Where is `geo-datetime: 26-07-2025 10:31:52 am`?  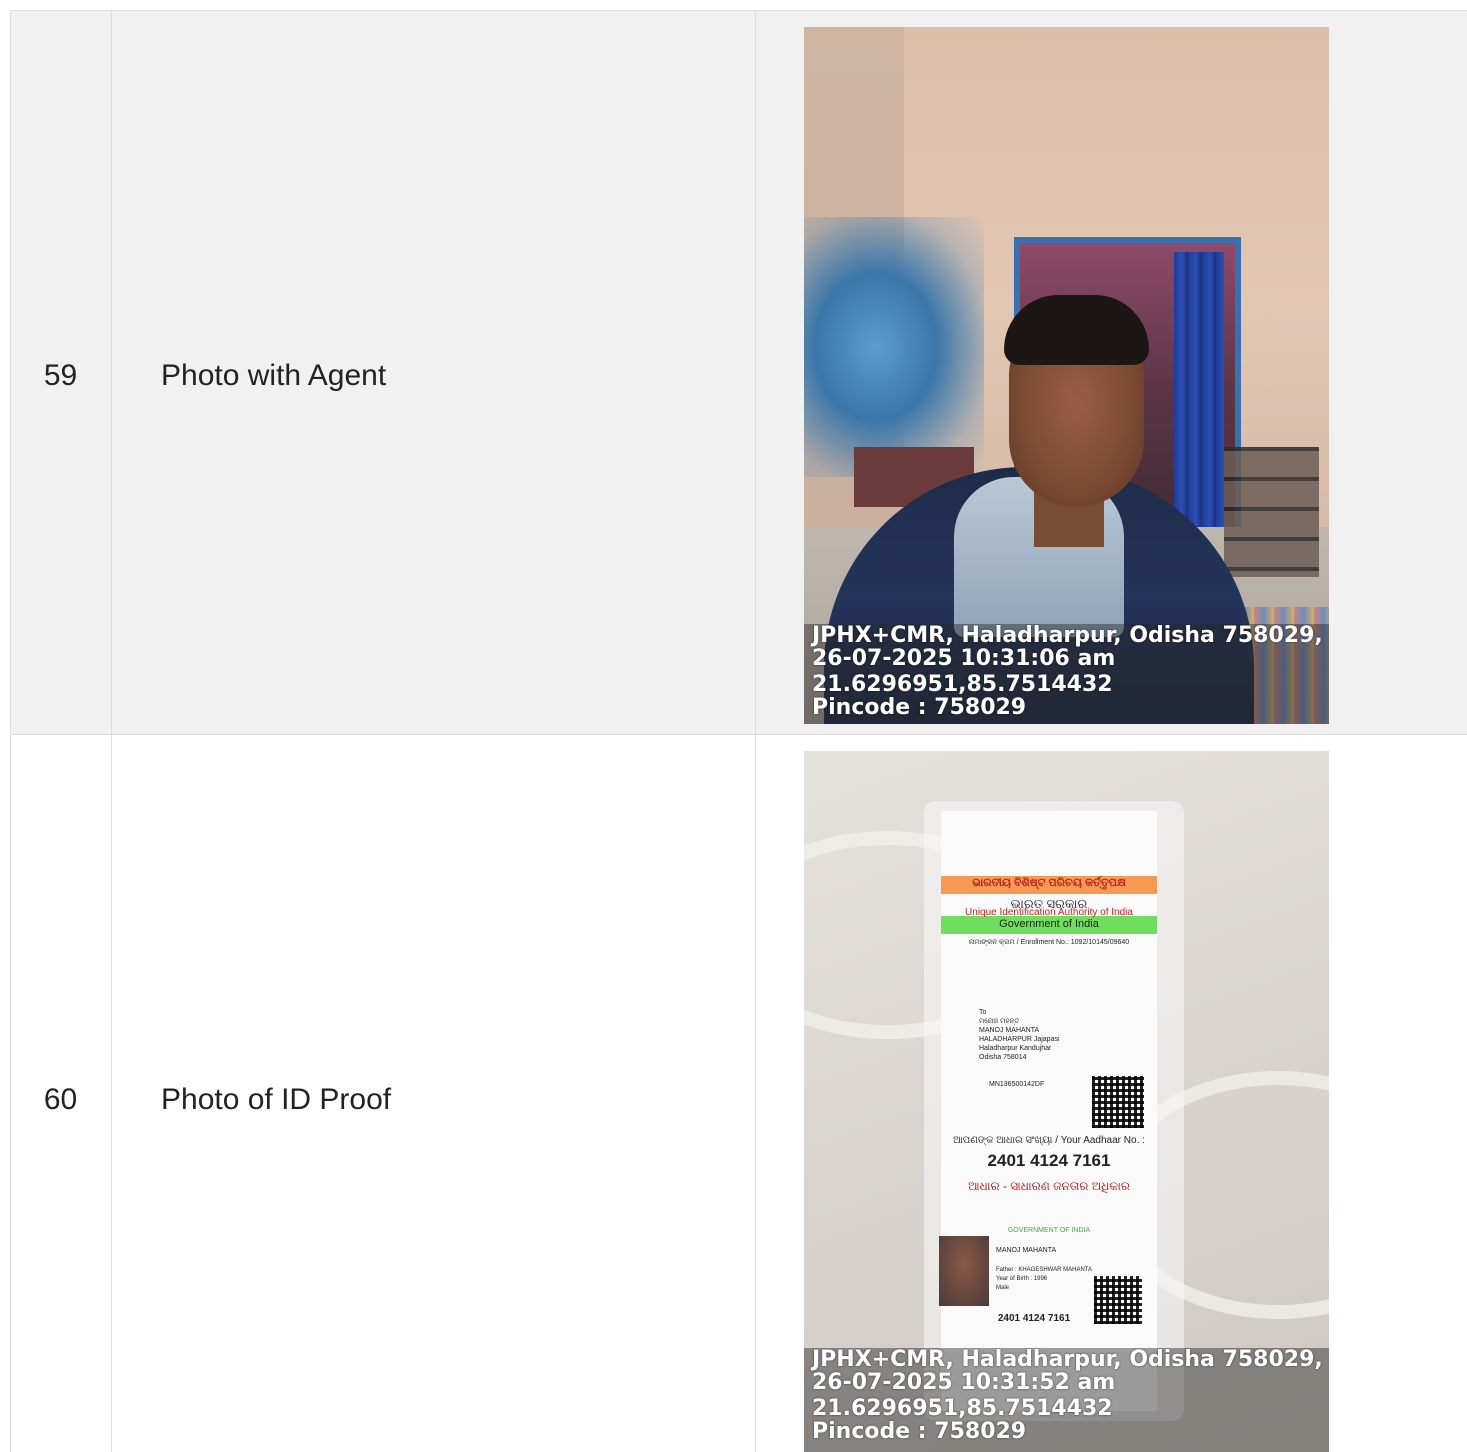 geo-datetime: 26-07-2025 10:31:52 am is located at coordinates (964, 1382).